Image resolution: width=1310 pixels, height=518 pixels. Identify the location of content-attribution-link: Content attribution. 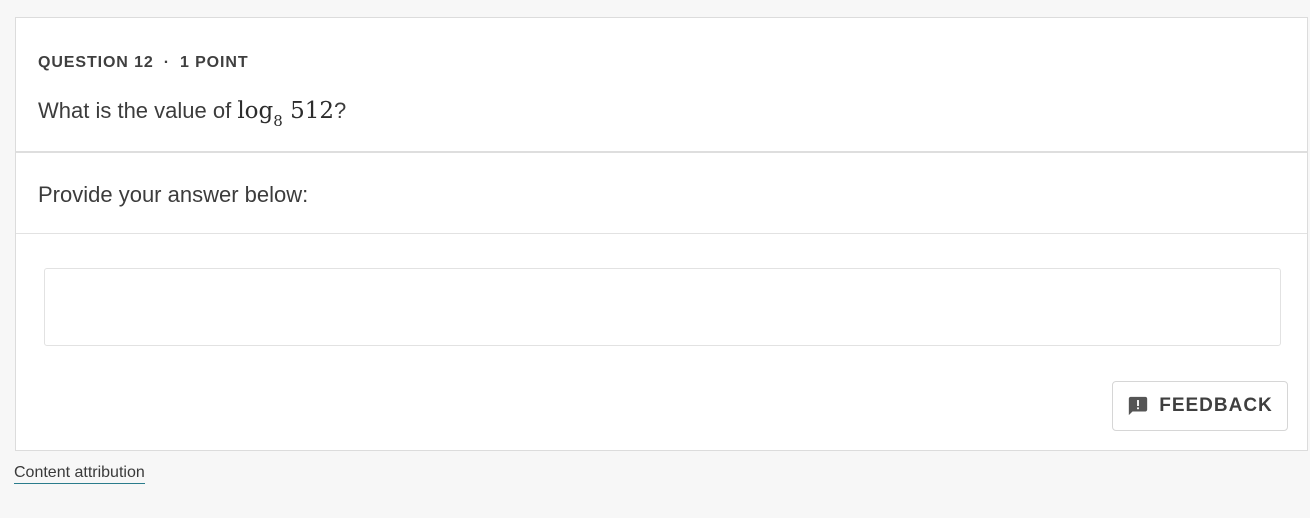
(79, 474).